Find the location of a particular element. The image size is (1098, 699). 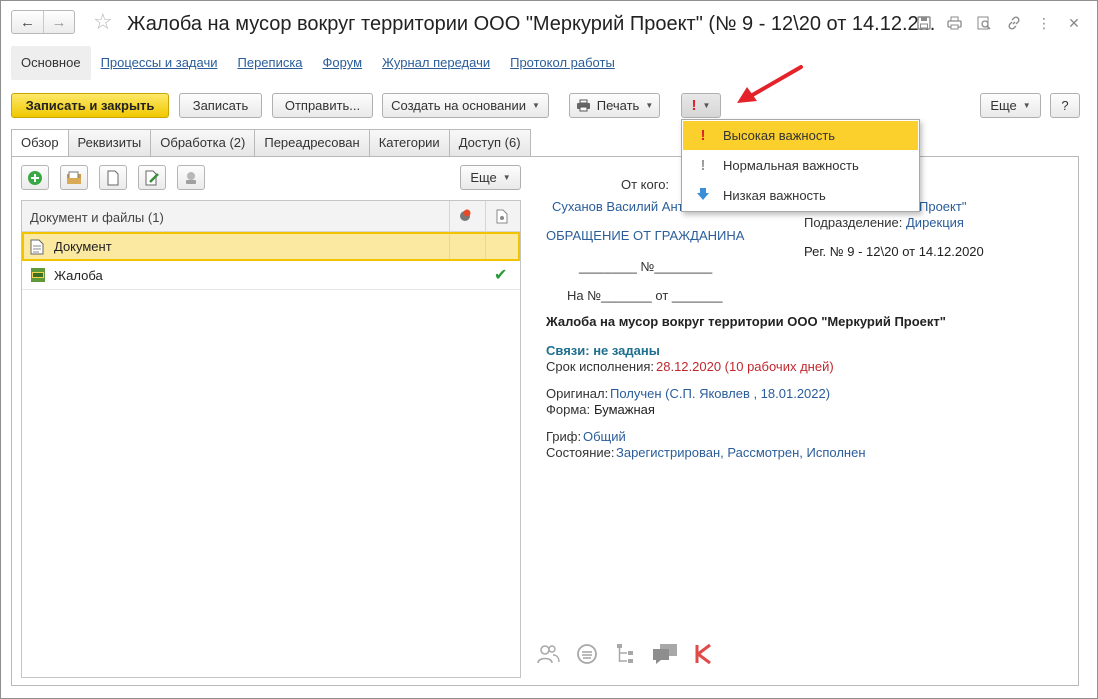

file-name: Документ is located at coordinates (83, 246).